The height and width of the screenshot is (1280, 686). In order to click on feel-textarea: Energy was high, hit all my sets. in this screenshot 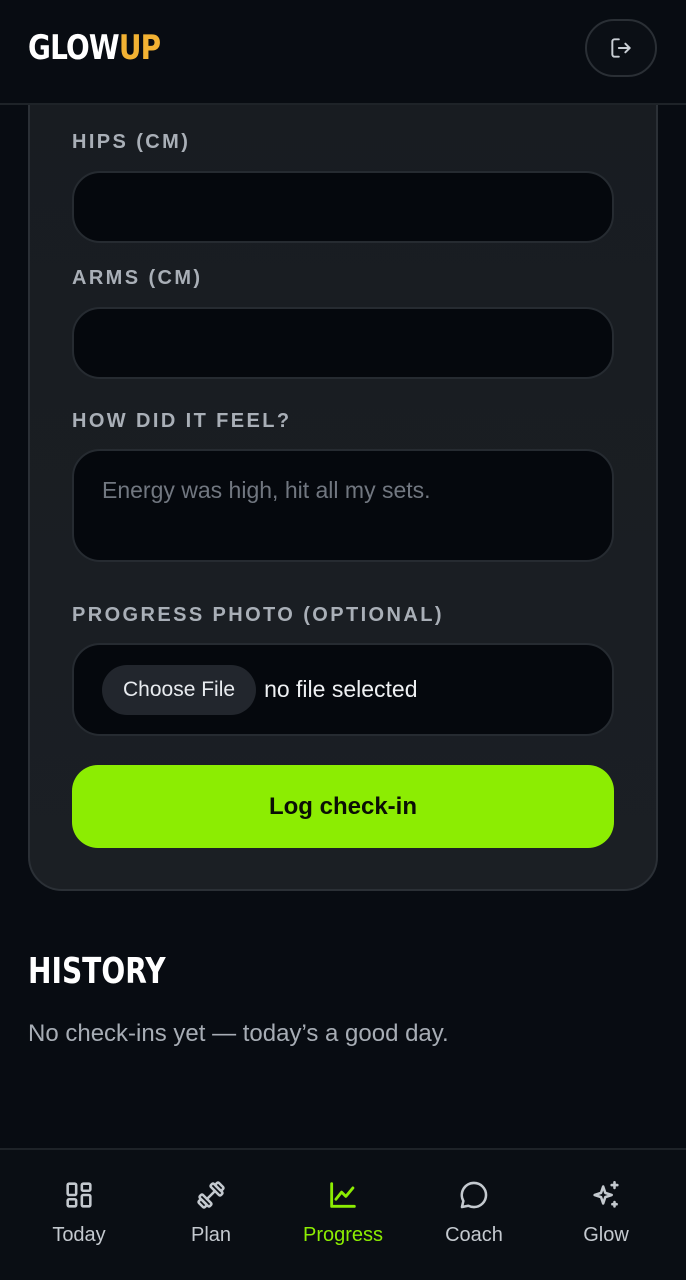, I will do `click(343, 505)`.